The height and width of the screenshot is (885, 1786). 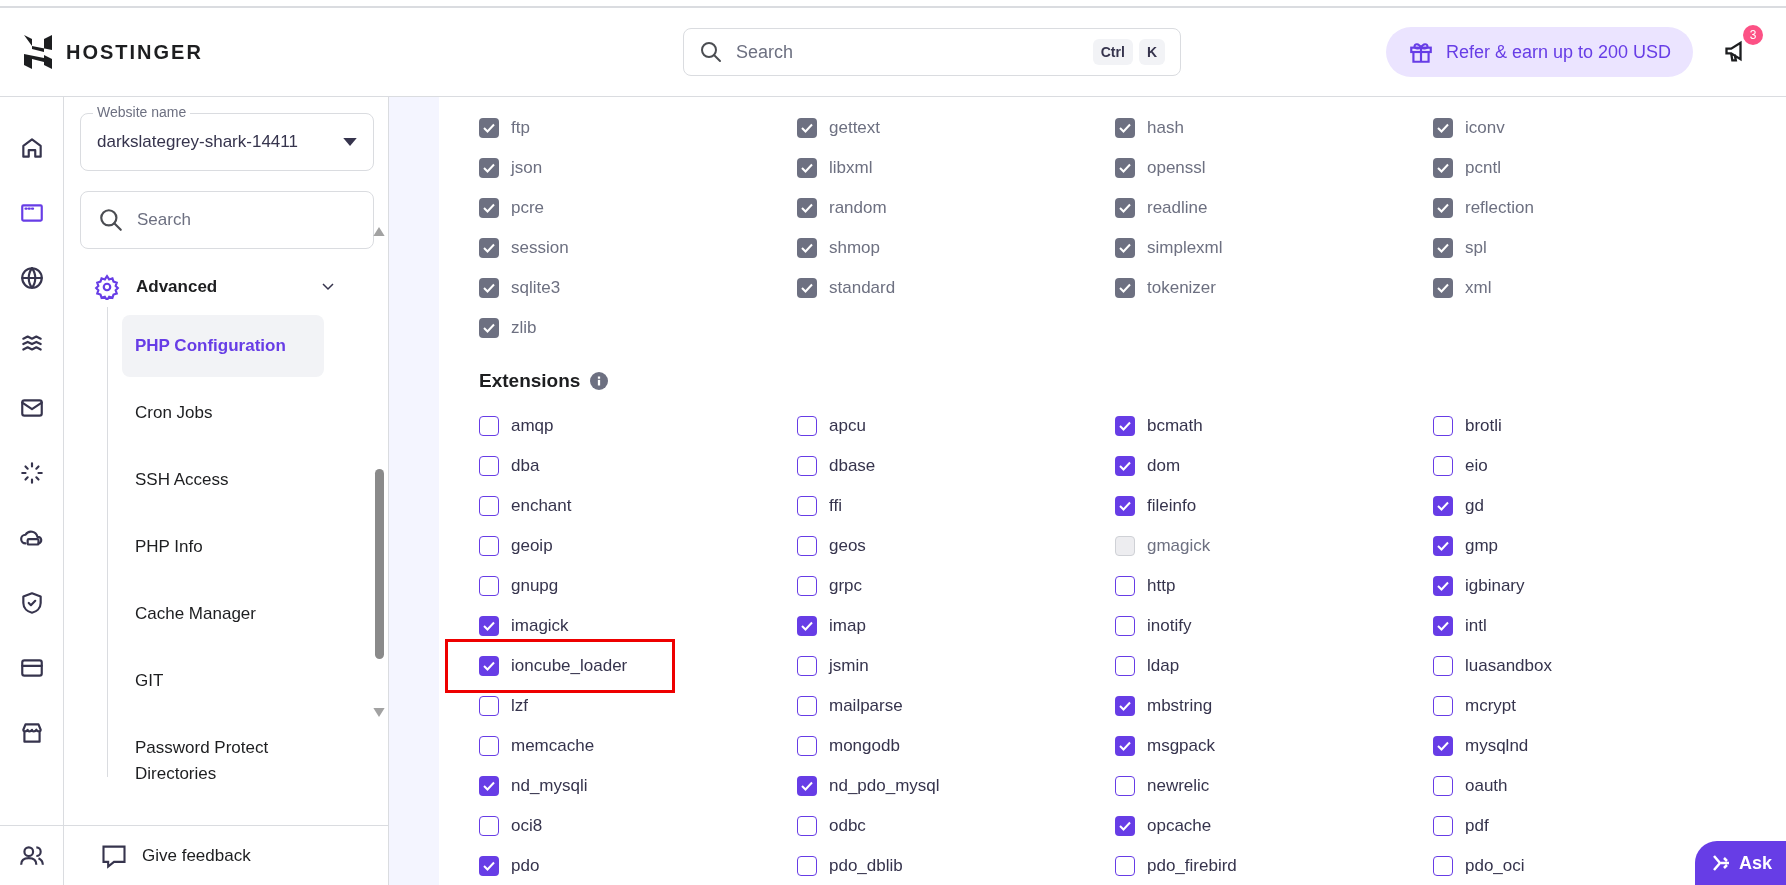 What do you see at coordinates (227, 220) in the screenshot?
I see `sidebar-search-field: Search` at bounding box center [227, 220].